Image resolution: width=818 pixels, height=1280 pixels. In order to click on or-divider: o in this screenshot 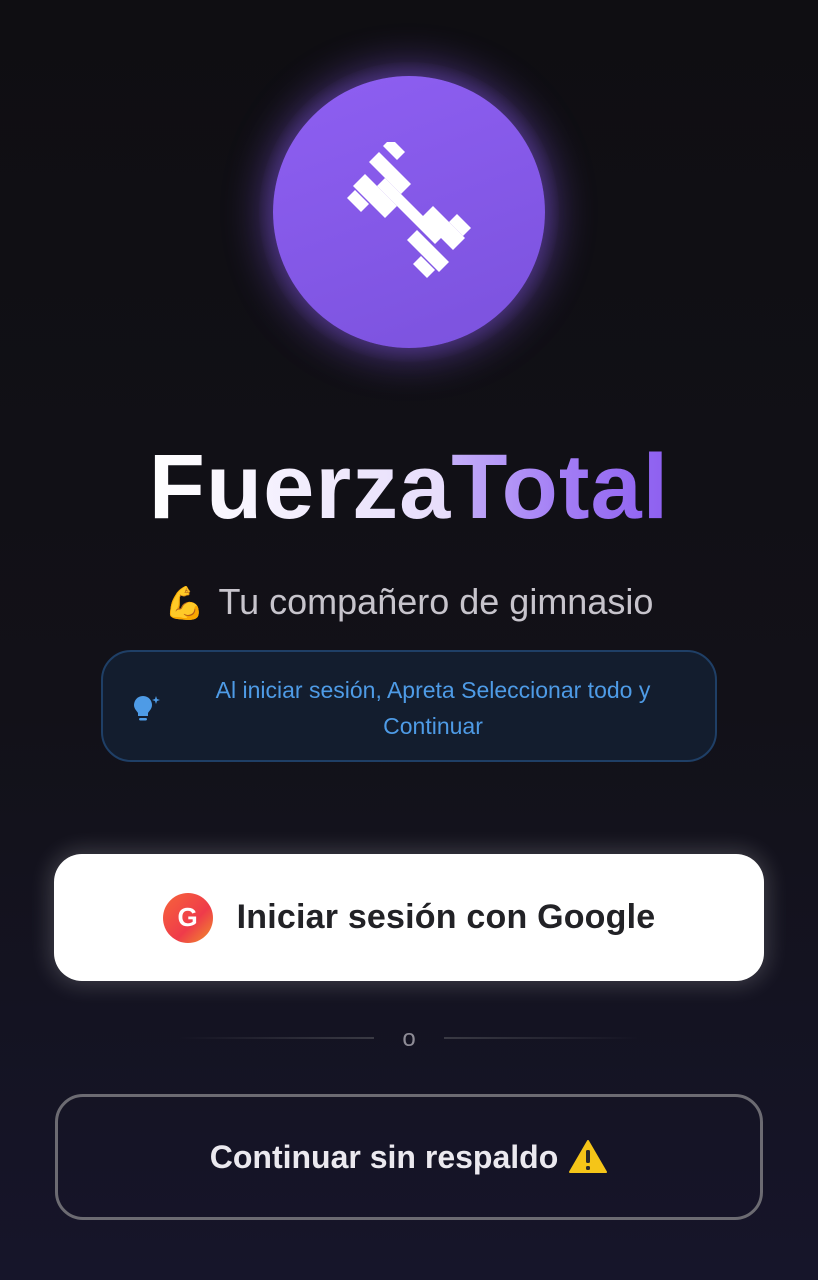, I will do `click(409, 1039)`.